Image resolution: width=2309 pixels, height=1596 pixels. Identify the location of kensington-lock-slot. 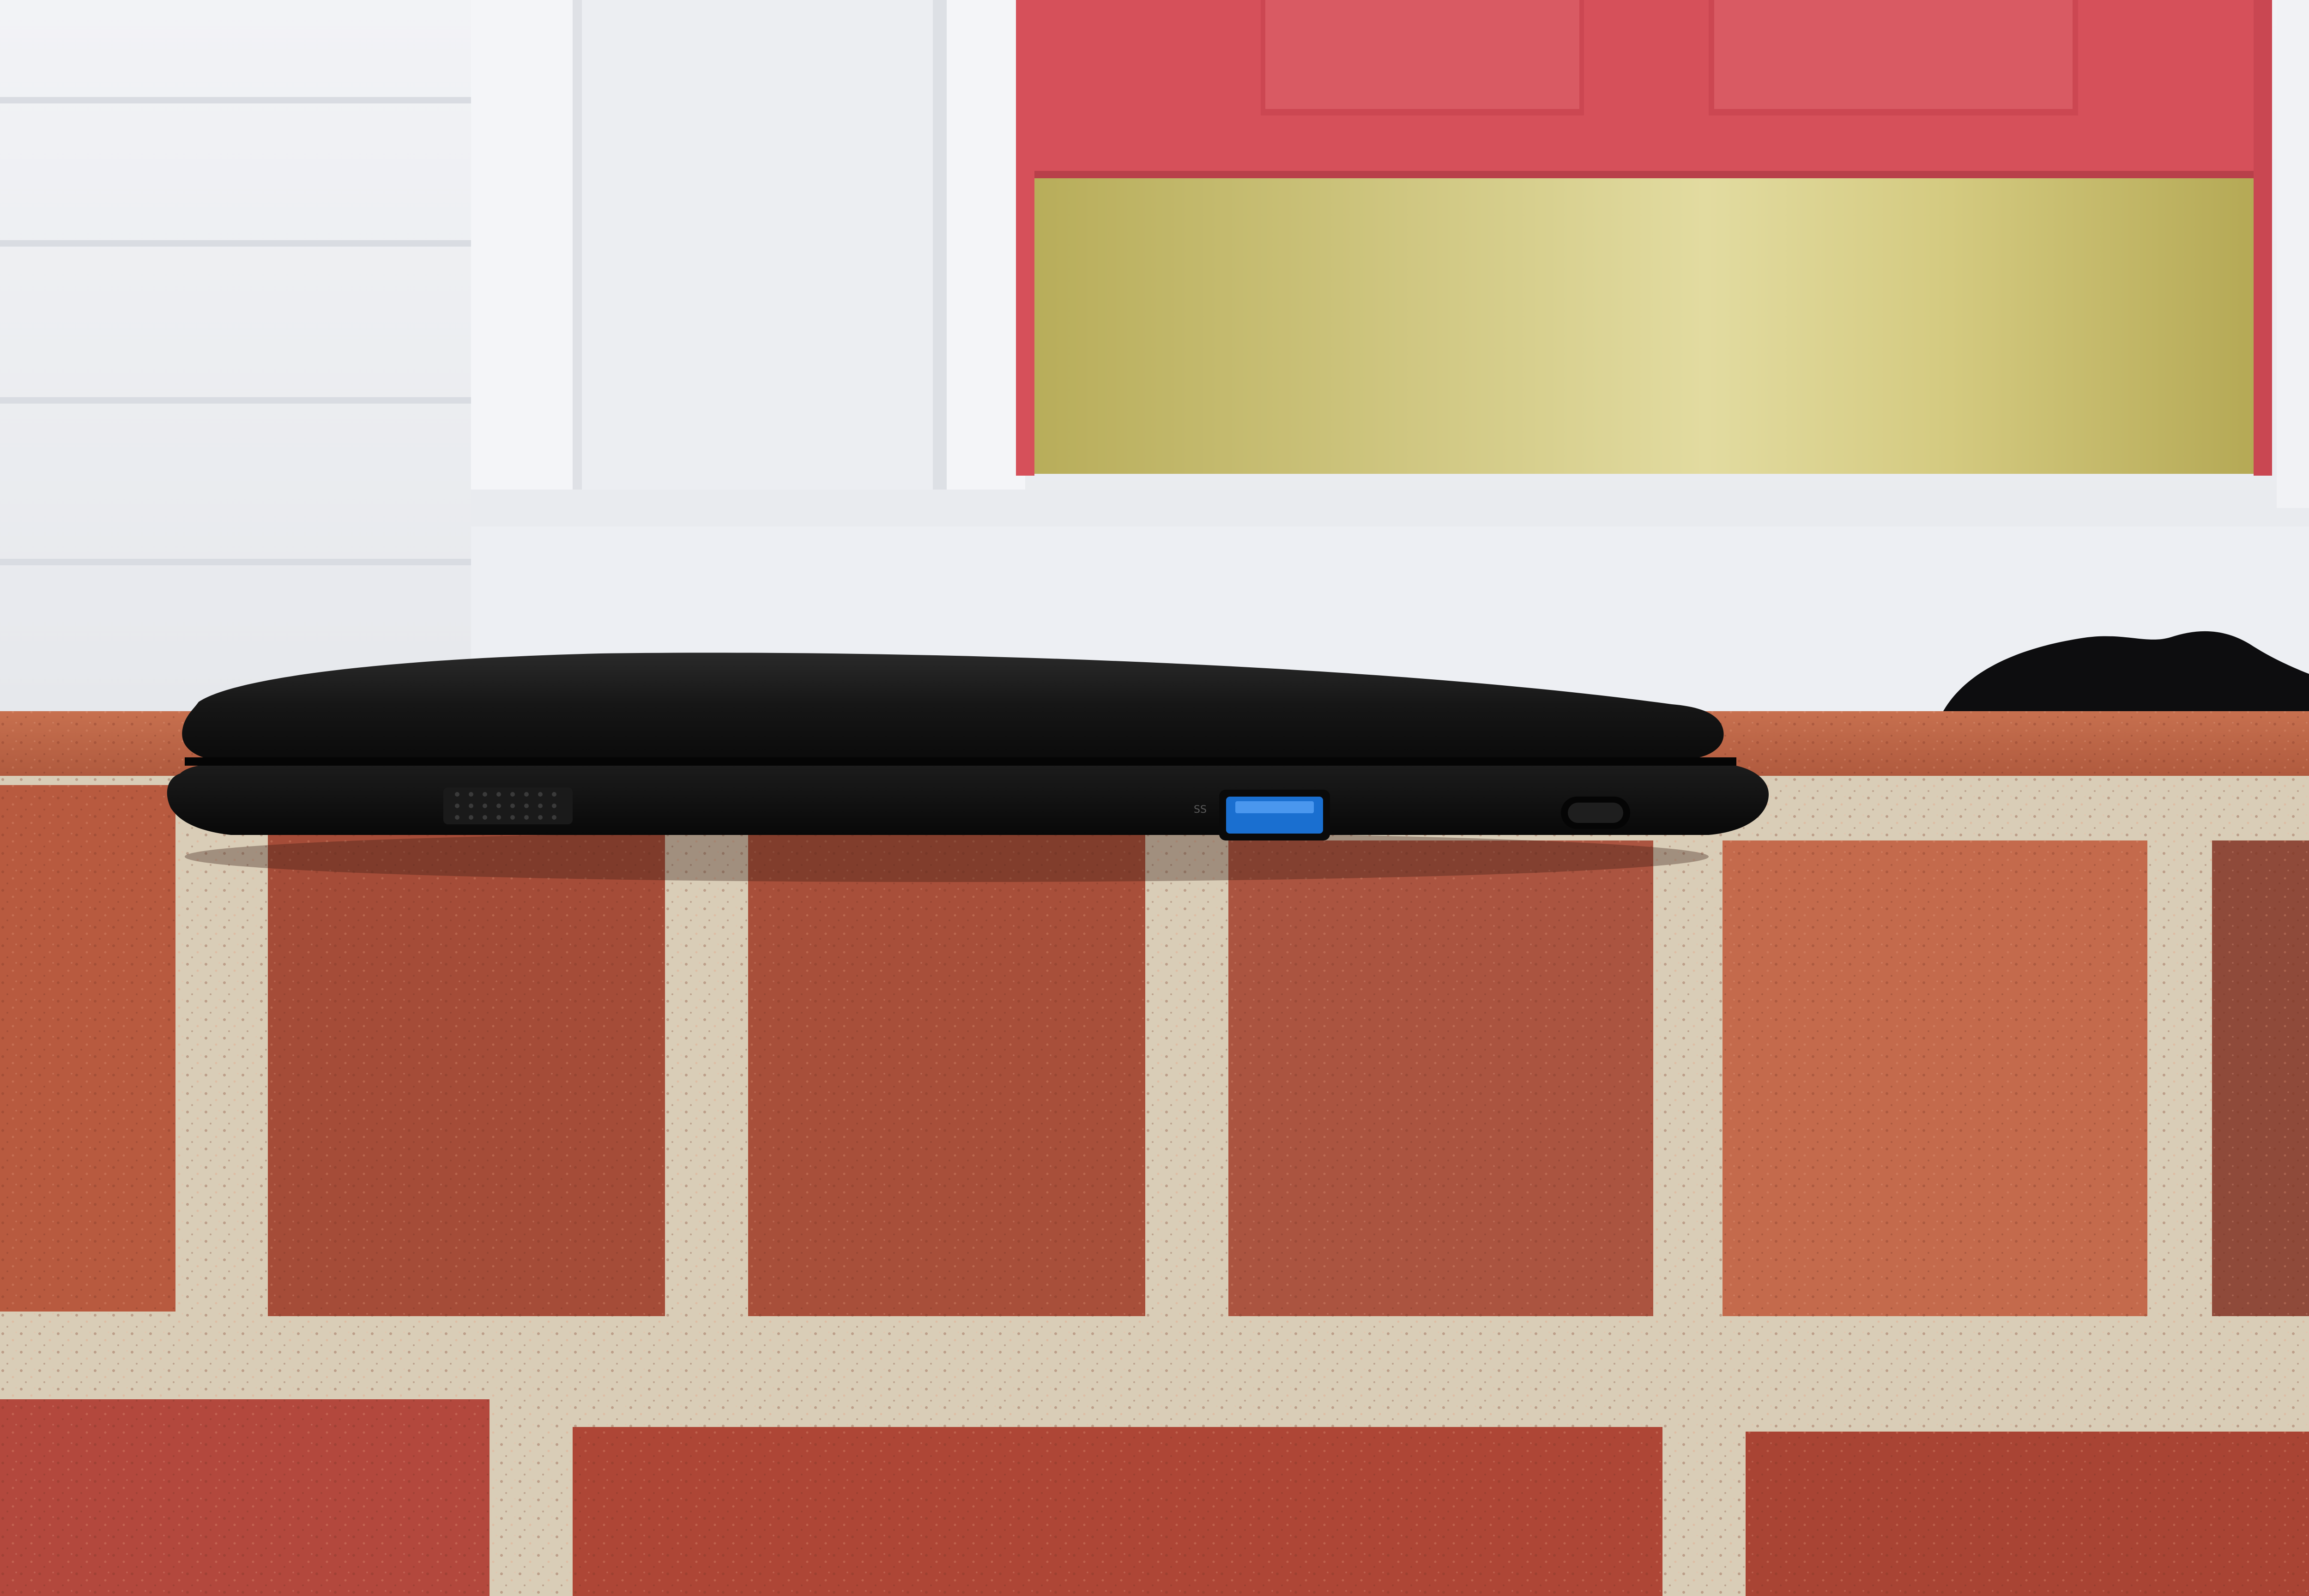
(1595, 813).